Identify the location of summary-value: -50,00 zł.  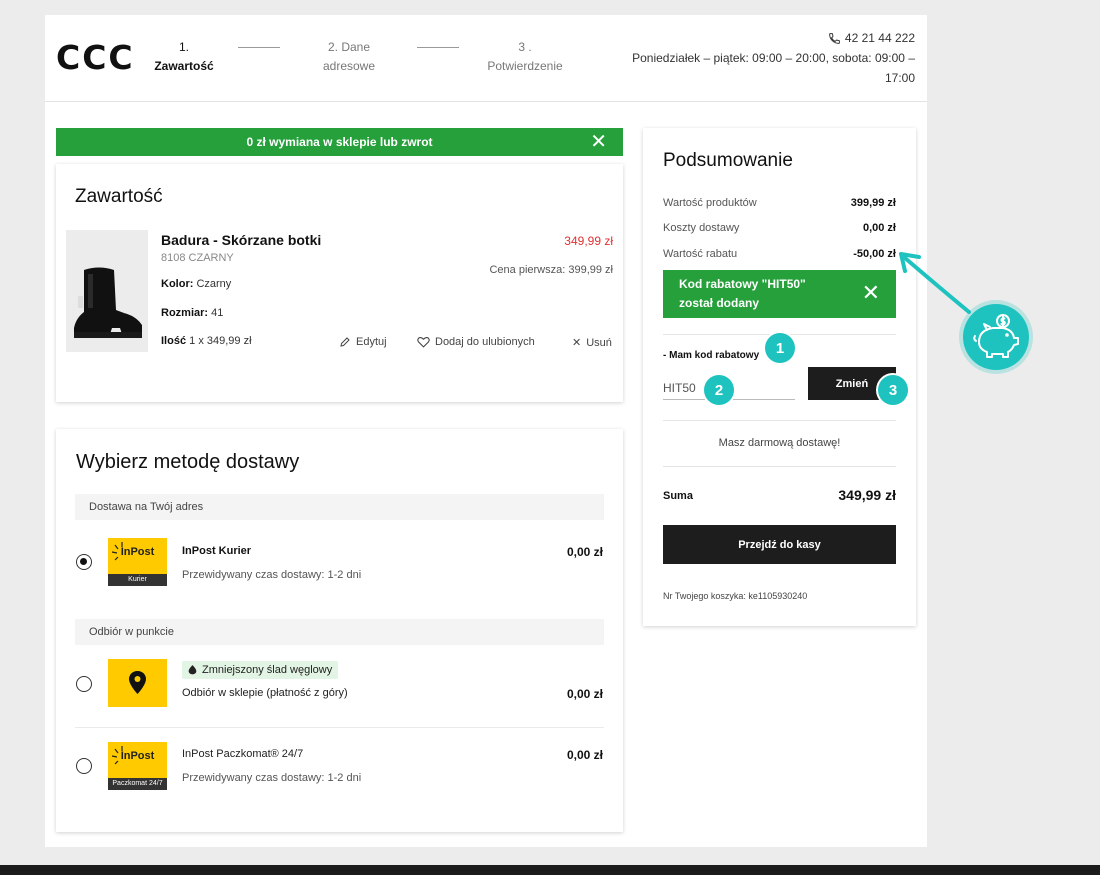
(874, 254).